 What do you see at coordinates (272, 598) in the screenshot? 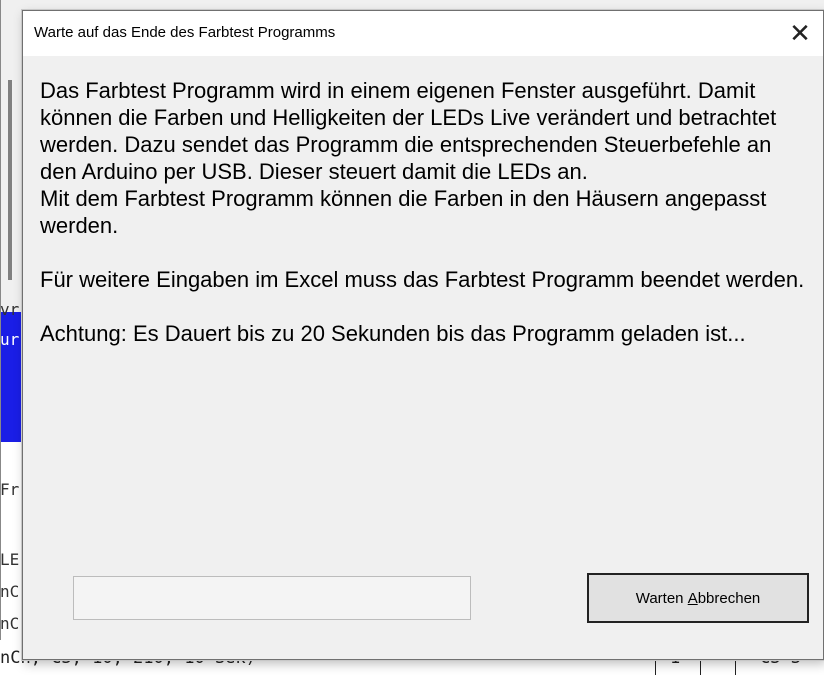
I see `progress-bar` at bounding box center [272, 598].